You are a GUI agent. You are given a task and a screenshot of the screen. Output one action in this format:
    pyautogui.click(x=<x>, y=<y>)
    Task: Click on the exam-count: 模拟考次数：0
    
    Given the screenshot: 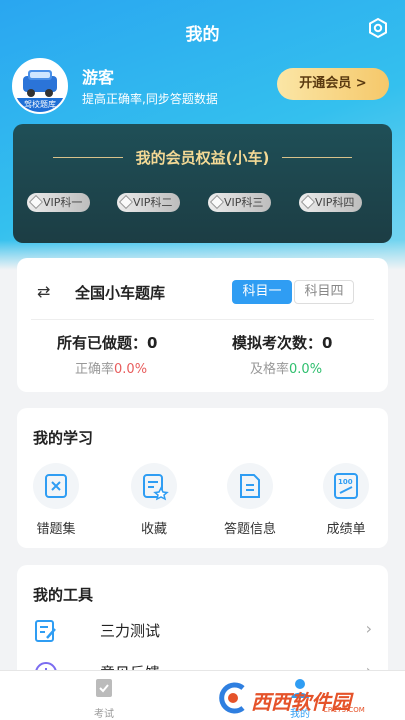 What is the action you would take?
    pyautogui.click(x=282, y=343)
    